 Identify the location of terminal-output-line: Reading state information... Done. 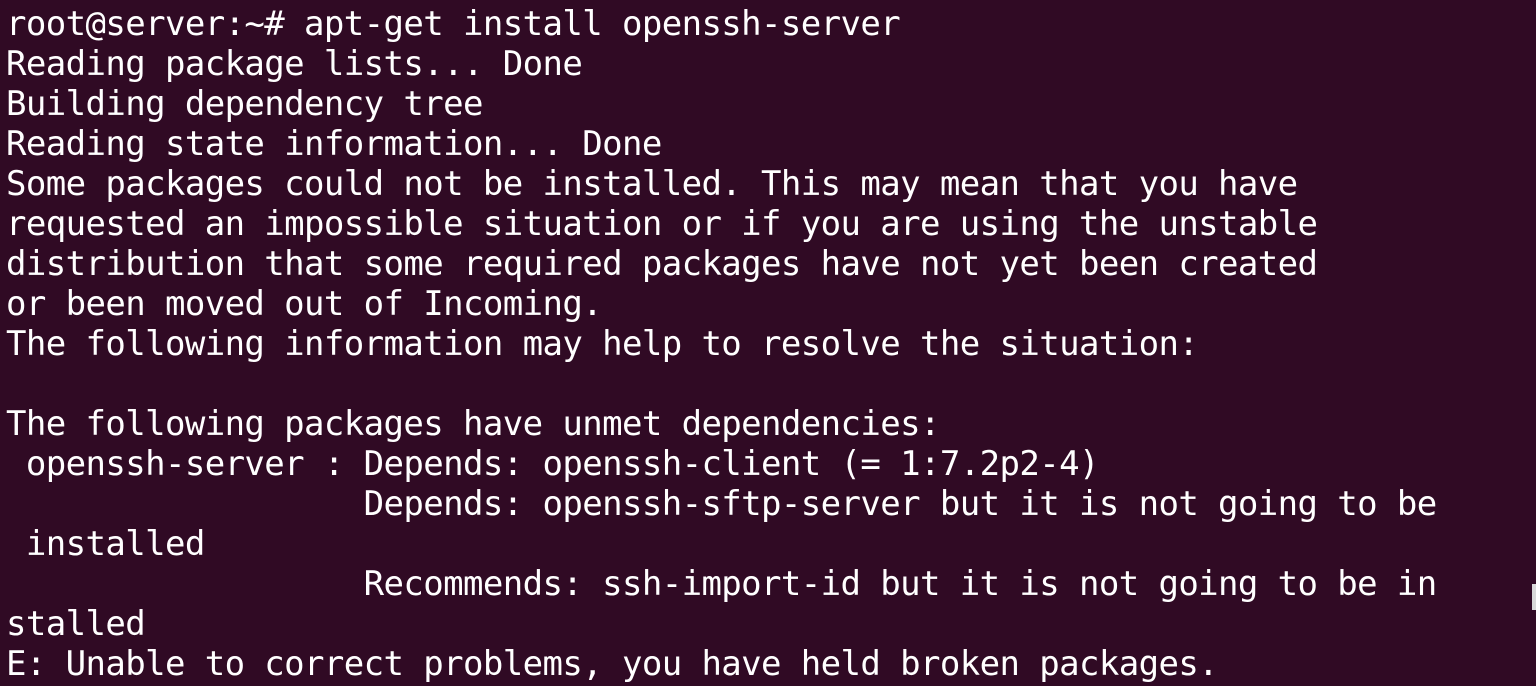
(334, 144).